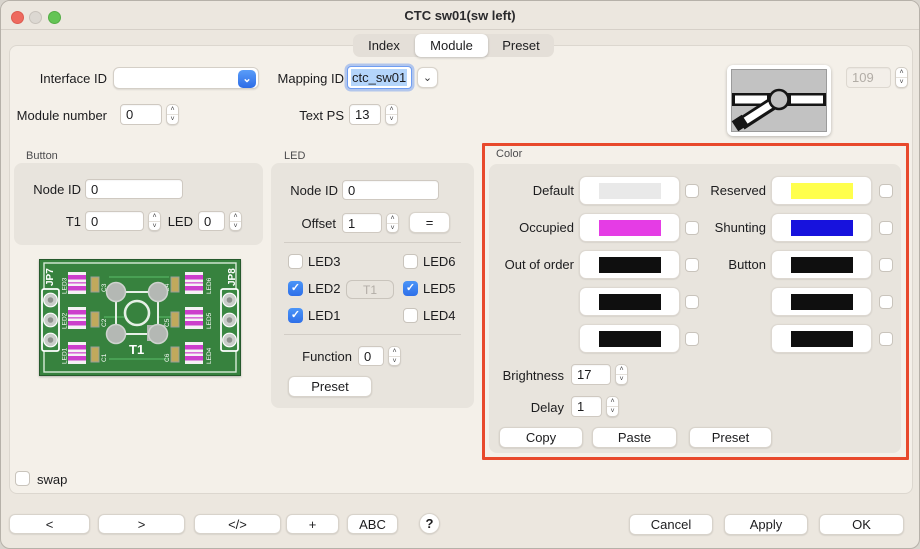  Describe the element at coordinates (541, 437) in the screenshot. I see `copy-button: Copy` at that location.